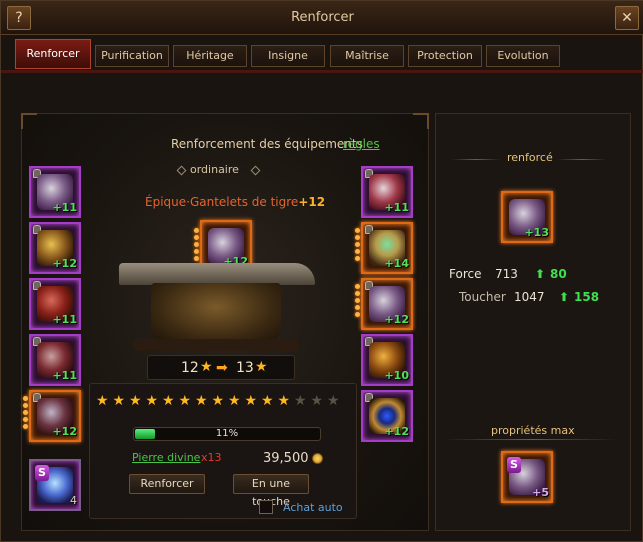 This screenshot has width=643, height=542. Describe the element at coordinates (217, 274) in the screenshot. I see `anvil-icon` at that location.